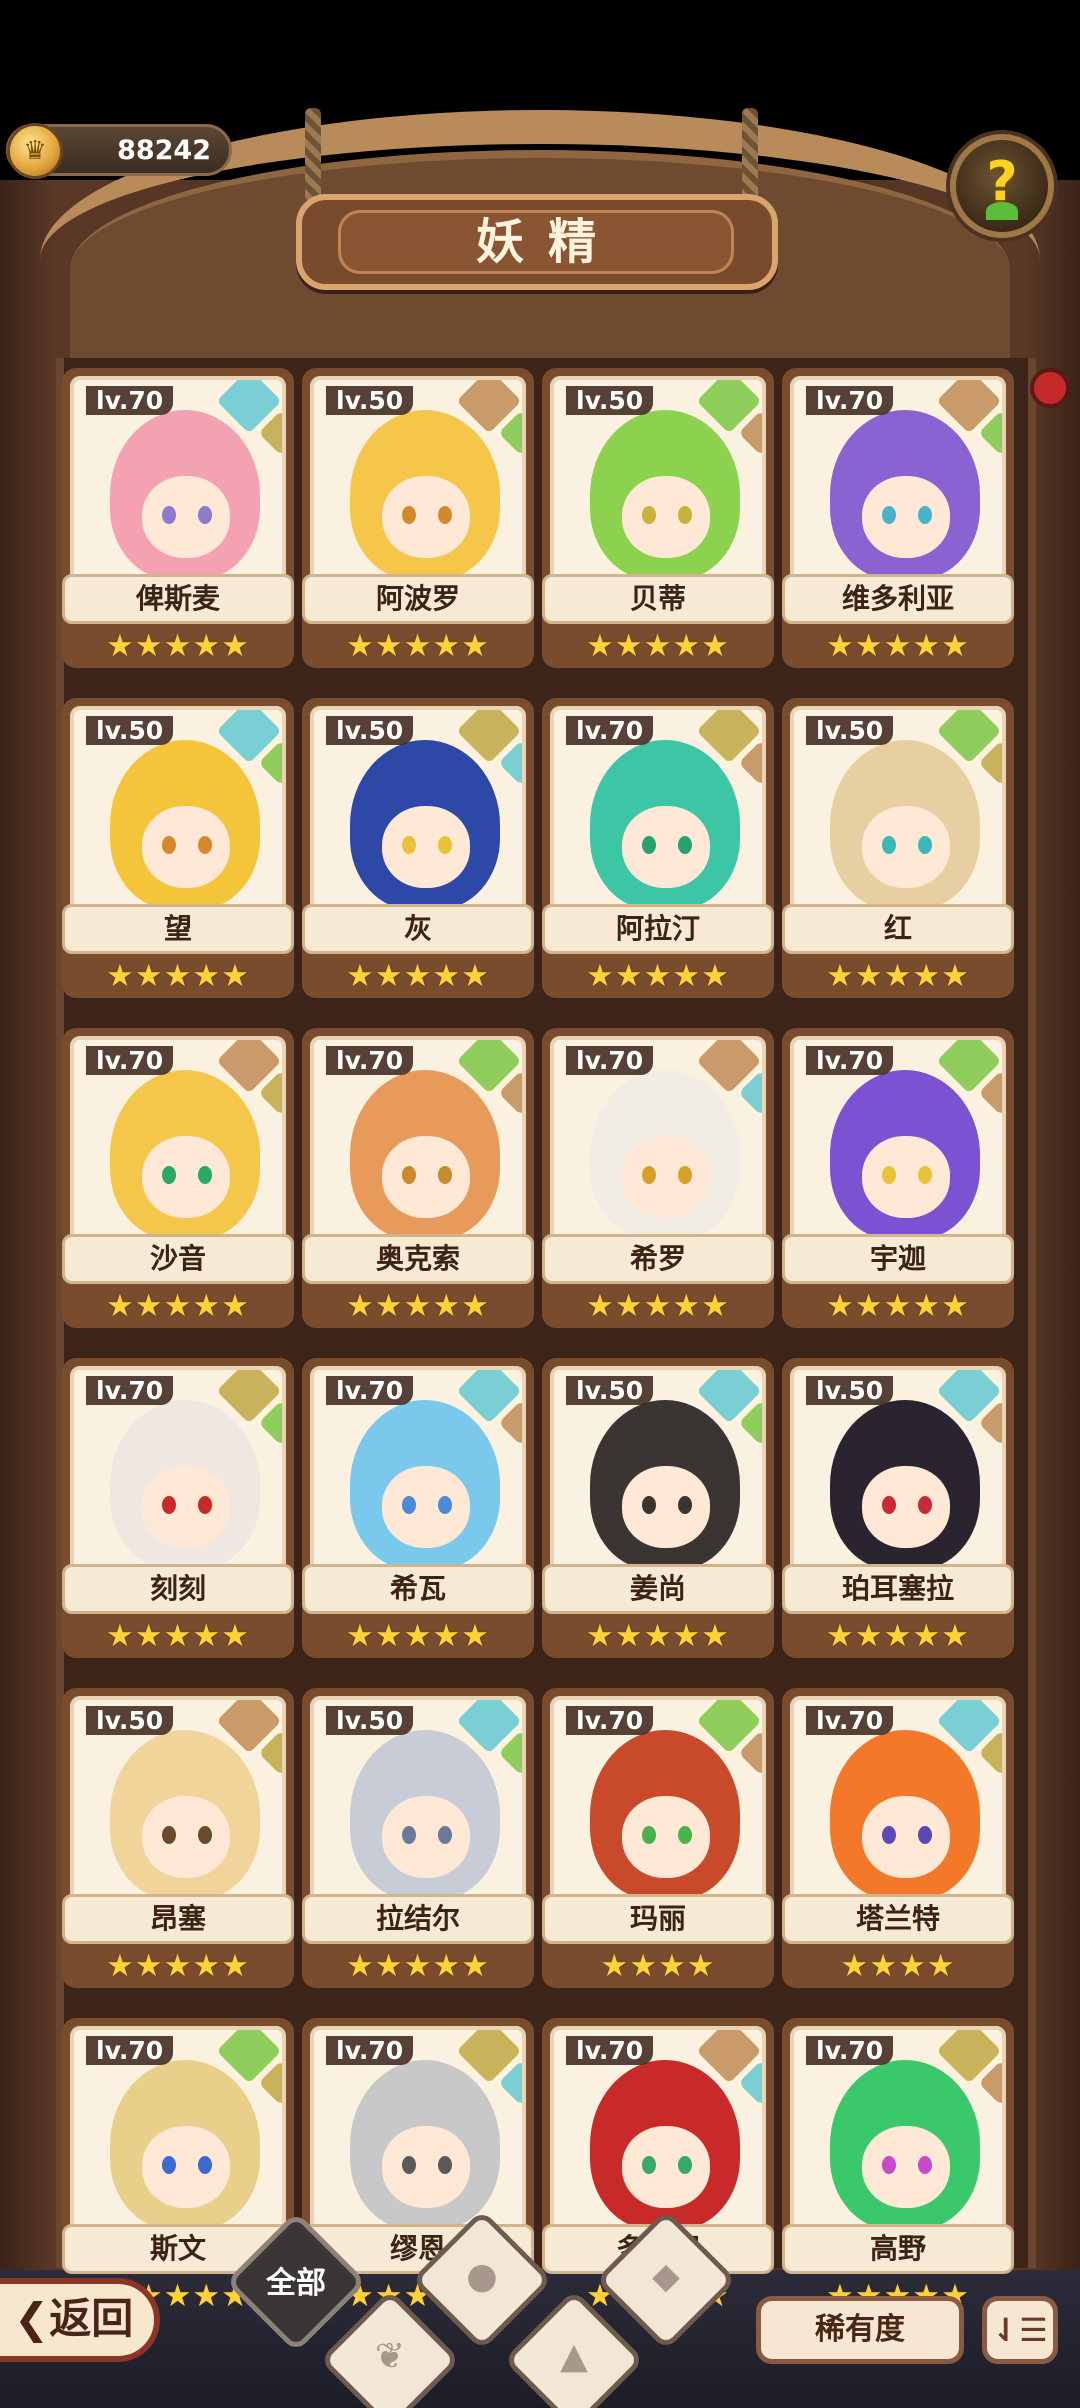  Describe the element at coordinates (658, 1513) in the screenshot. I see `fairy-card: lv.50 姜尚 ★★★★★` at that location.